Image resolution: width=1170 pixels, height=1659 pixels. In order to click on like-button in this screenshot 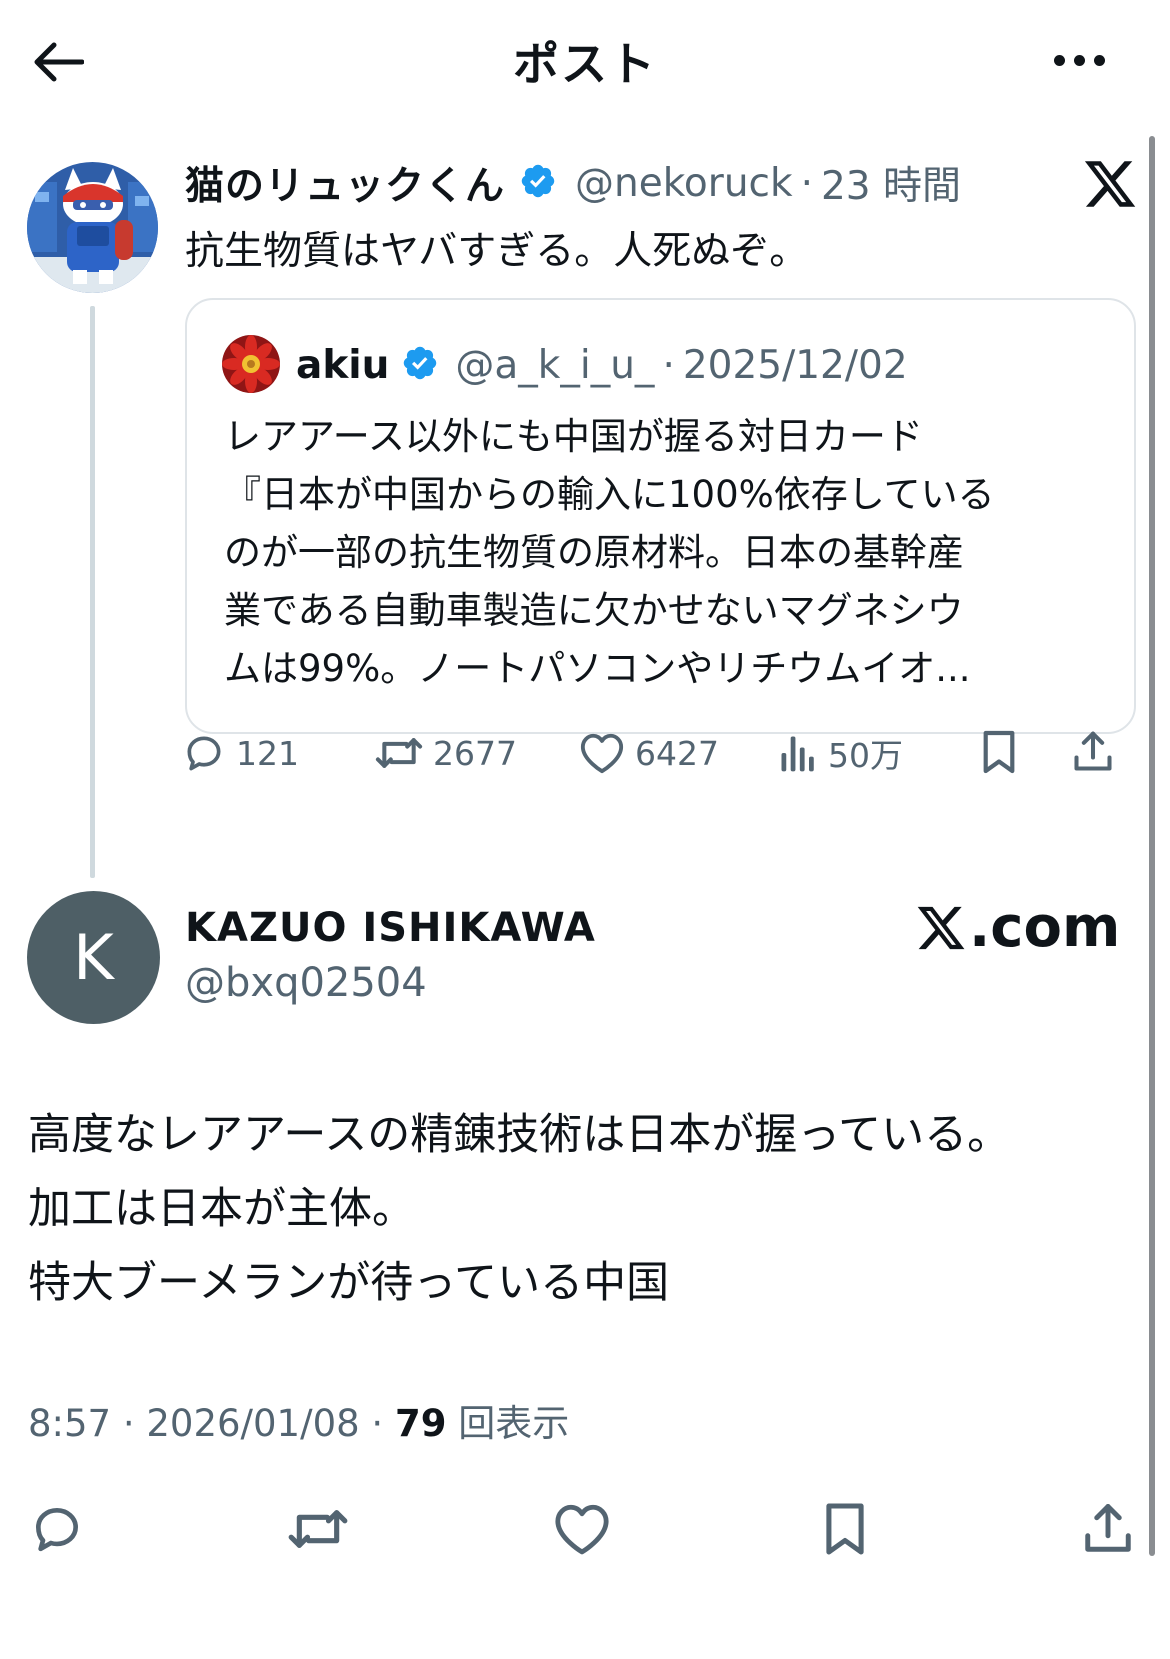, I will do `click(582, 1529)`.